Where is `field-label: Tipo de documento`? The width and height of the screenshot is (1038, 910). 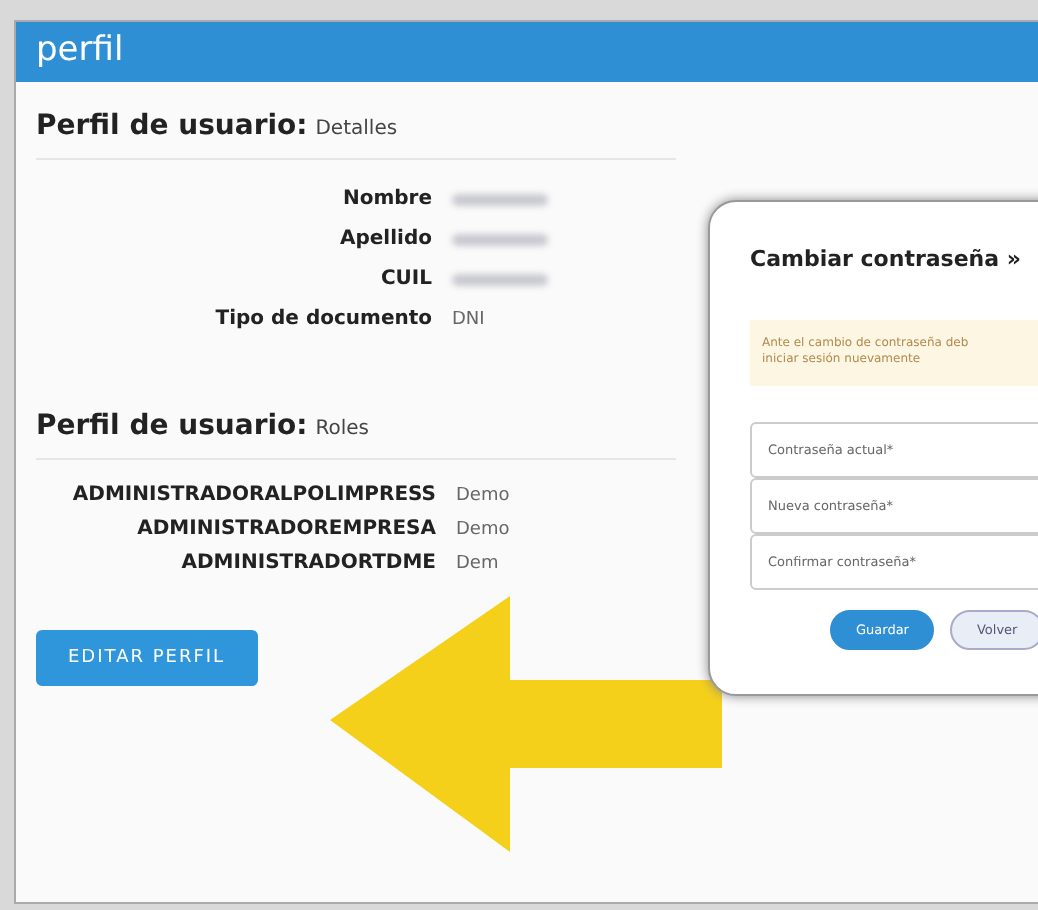 field-label: Tipo de documento is located at coordinates (323, 319).